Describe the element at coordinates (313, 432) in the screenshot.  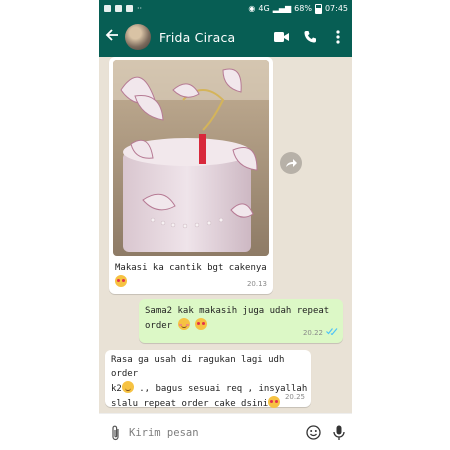
I see `emoji-icon` at that location.